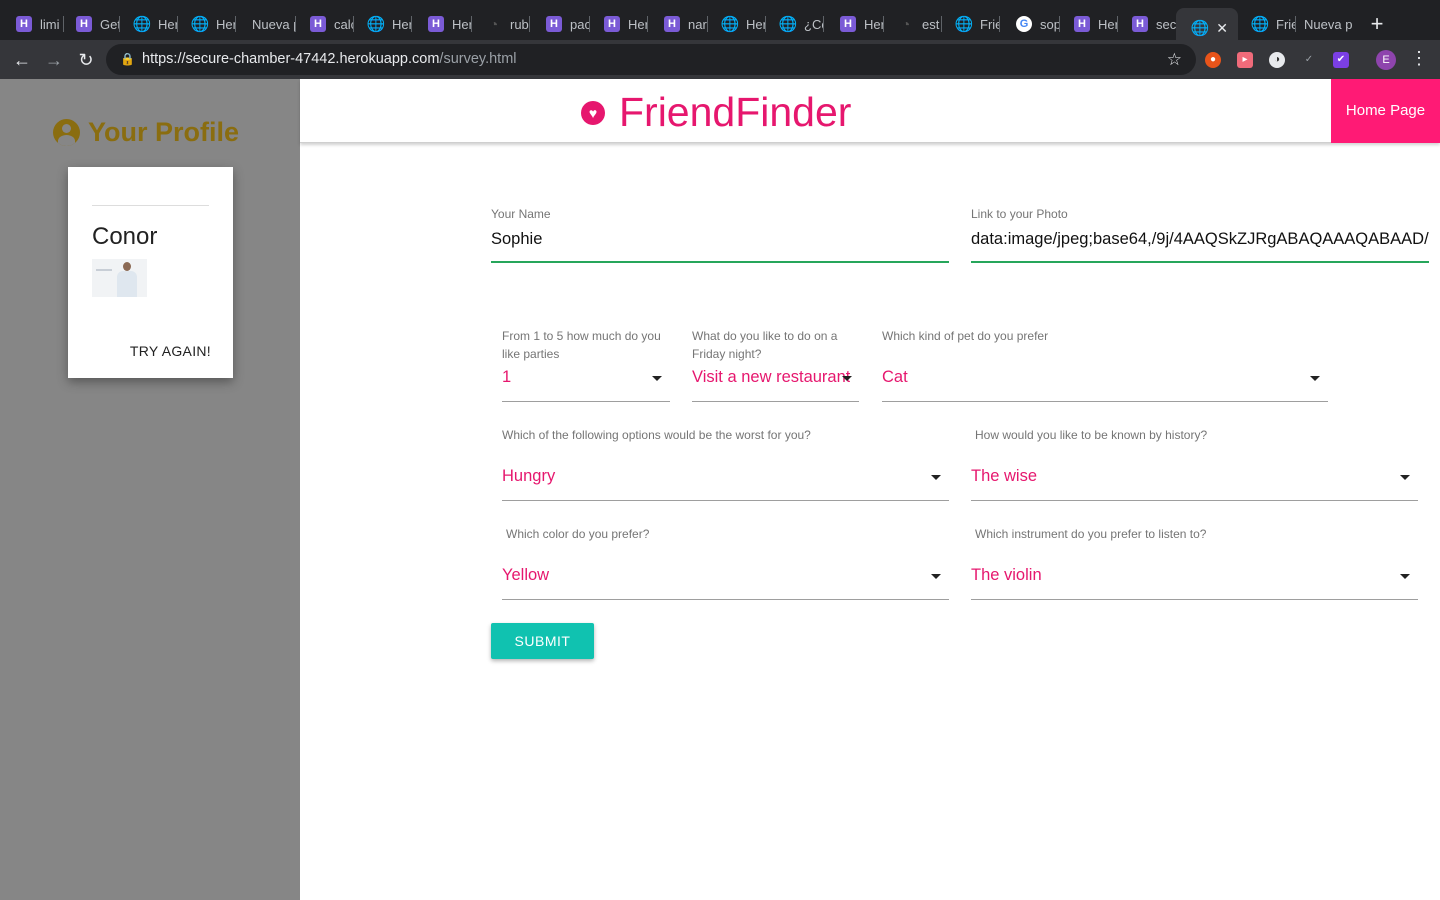 The width and height of the screenshot is (1440, 900). I want to click on photo-underline, so click(1200, 262).